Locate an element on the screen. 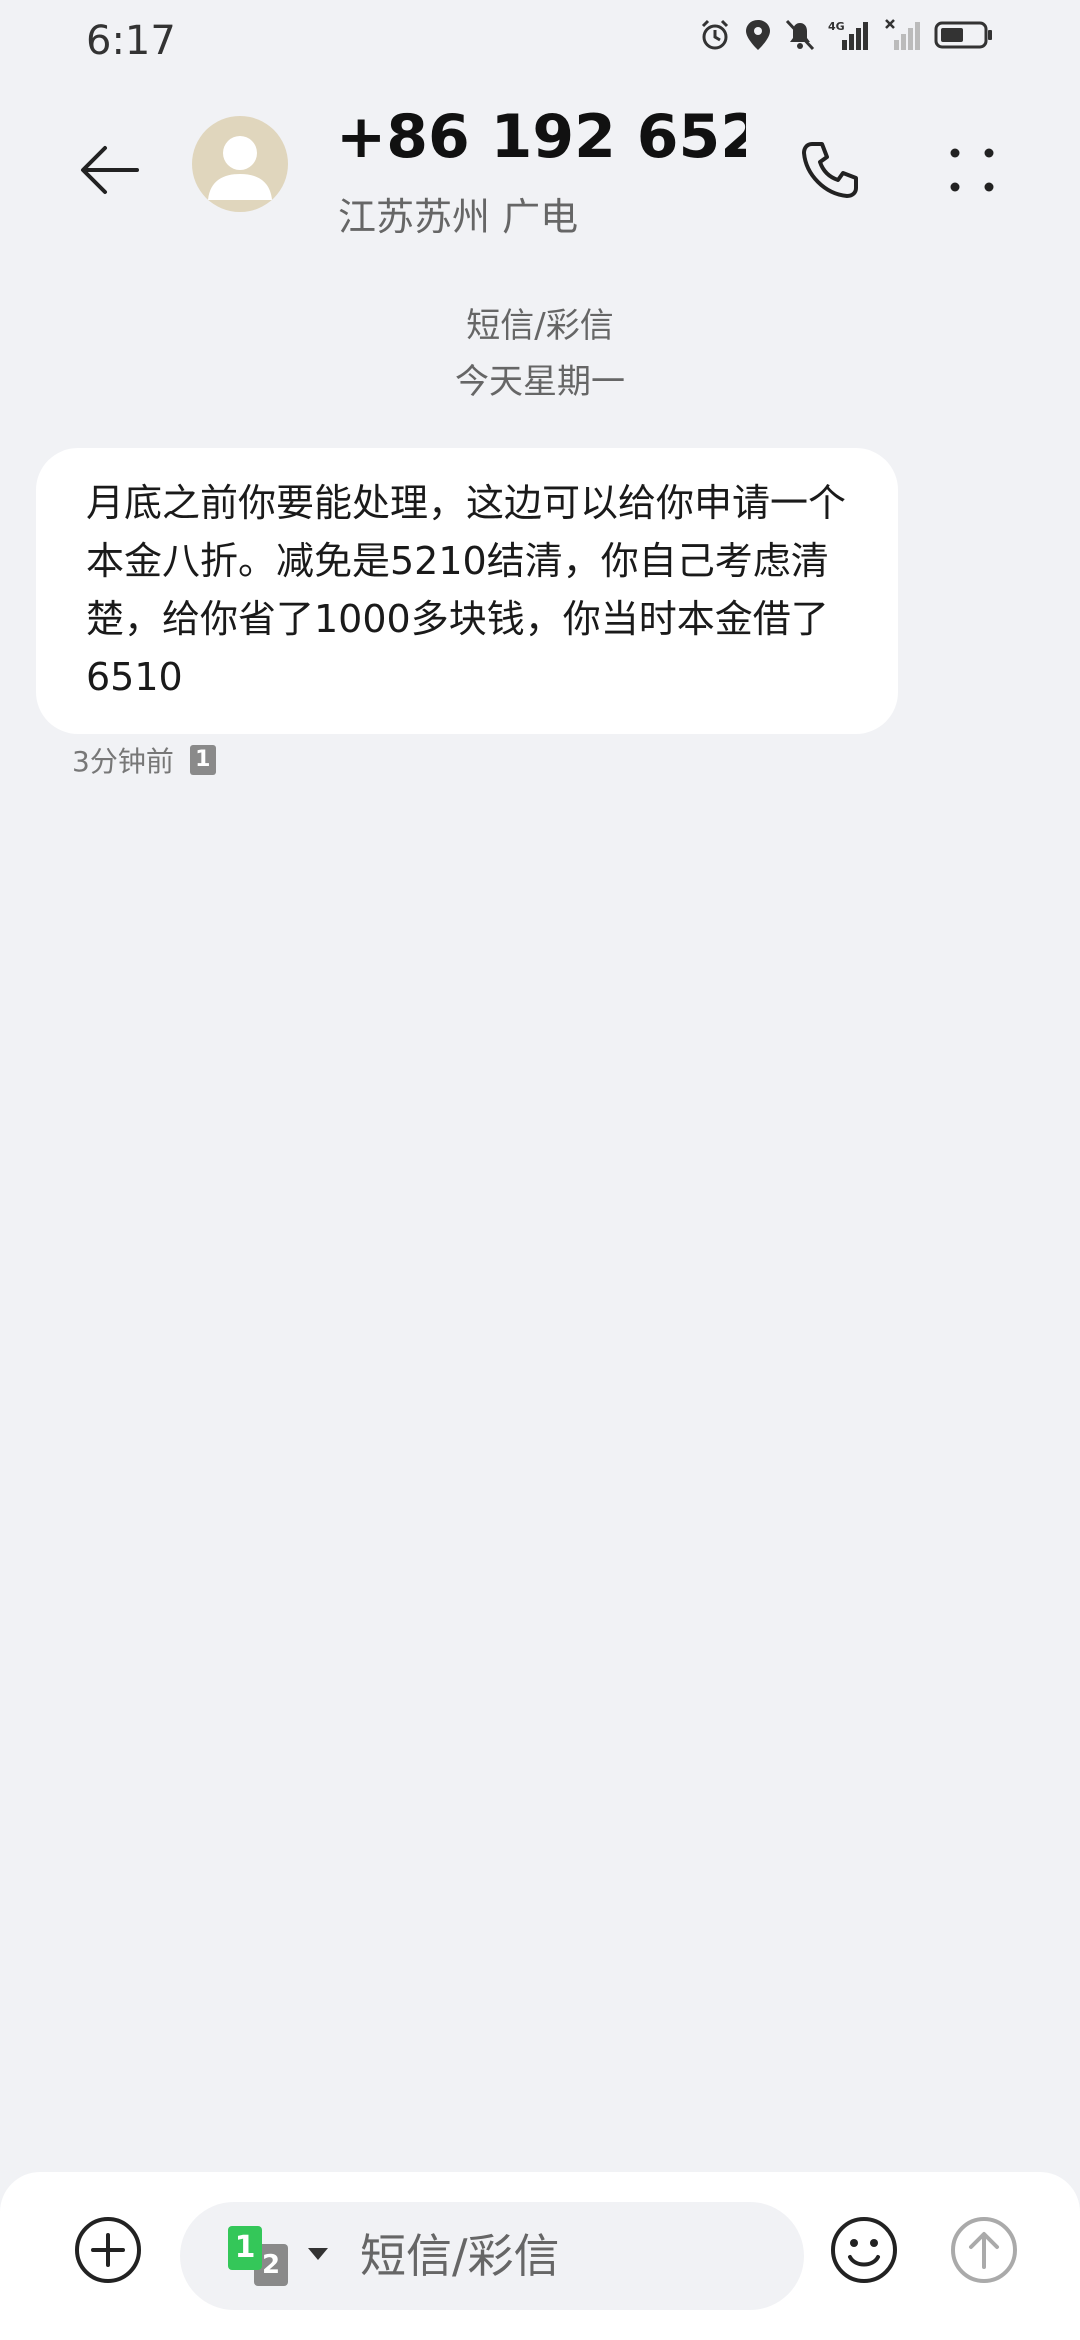 This screenshot has height=2340, width=1080. more-icon is located at coordinates (972, 170).